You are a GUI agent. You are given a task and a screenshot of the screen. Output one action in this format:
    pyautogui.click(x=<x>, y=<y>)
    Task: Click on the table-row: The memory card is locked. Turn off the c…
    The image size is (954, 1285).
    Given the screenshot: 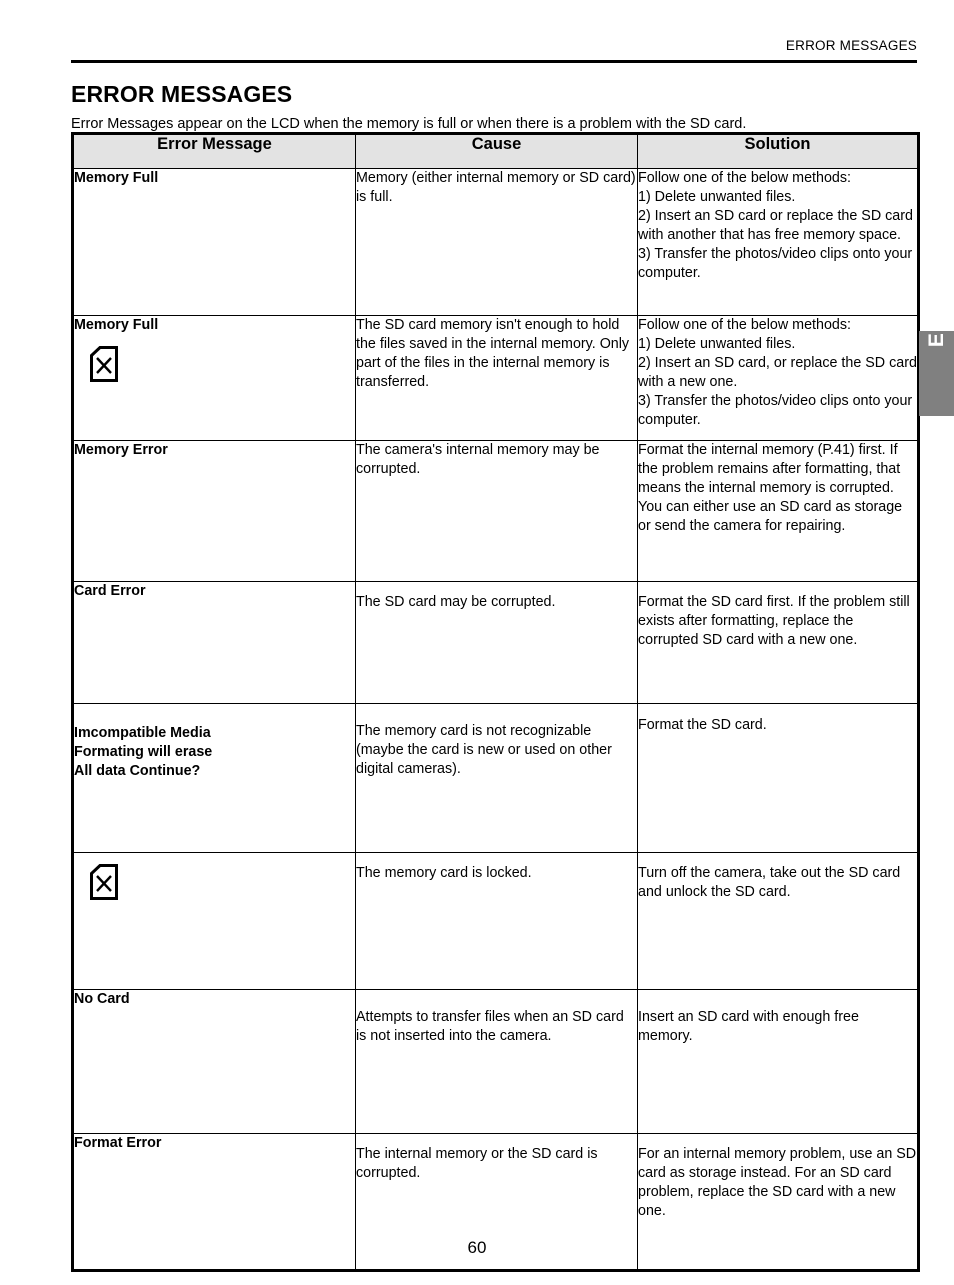 What is the action you would take?
    pyautogui.click(x=495, y=921)
    